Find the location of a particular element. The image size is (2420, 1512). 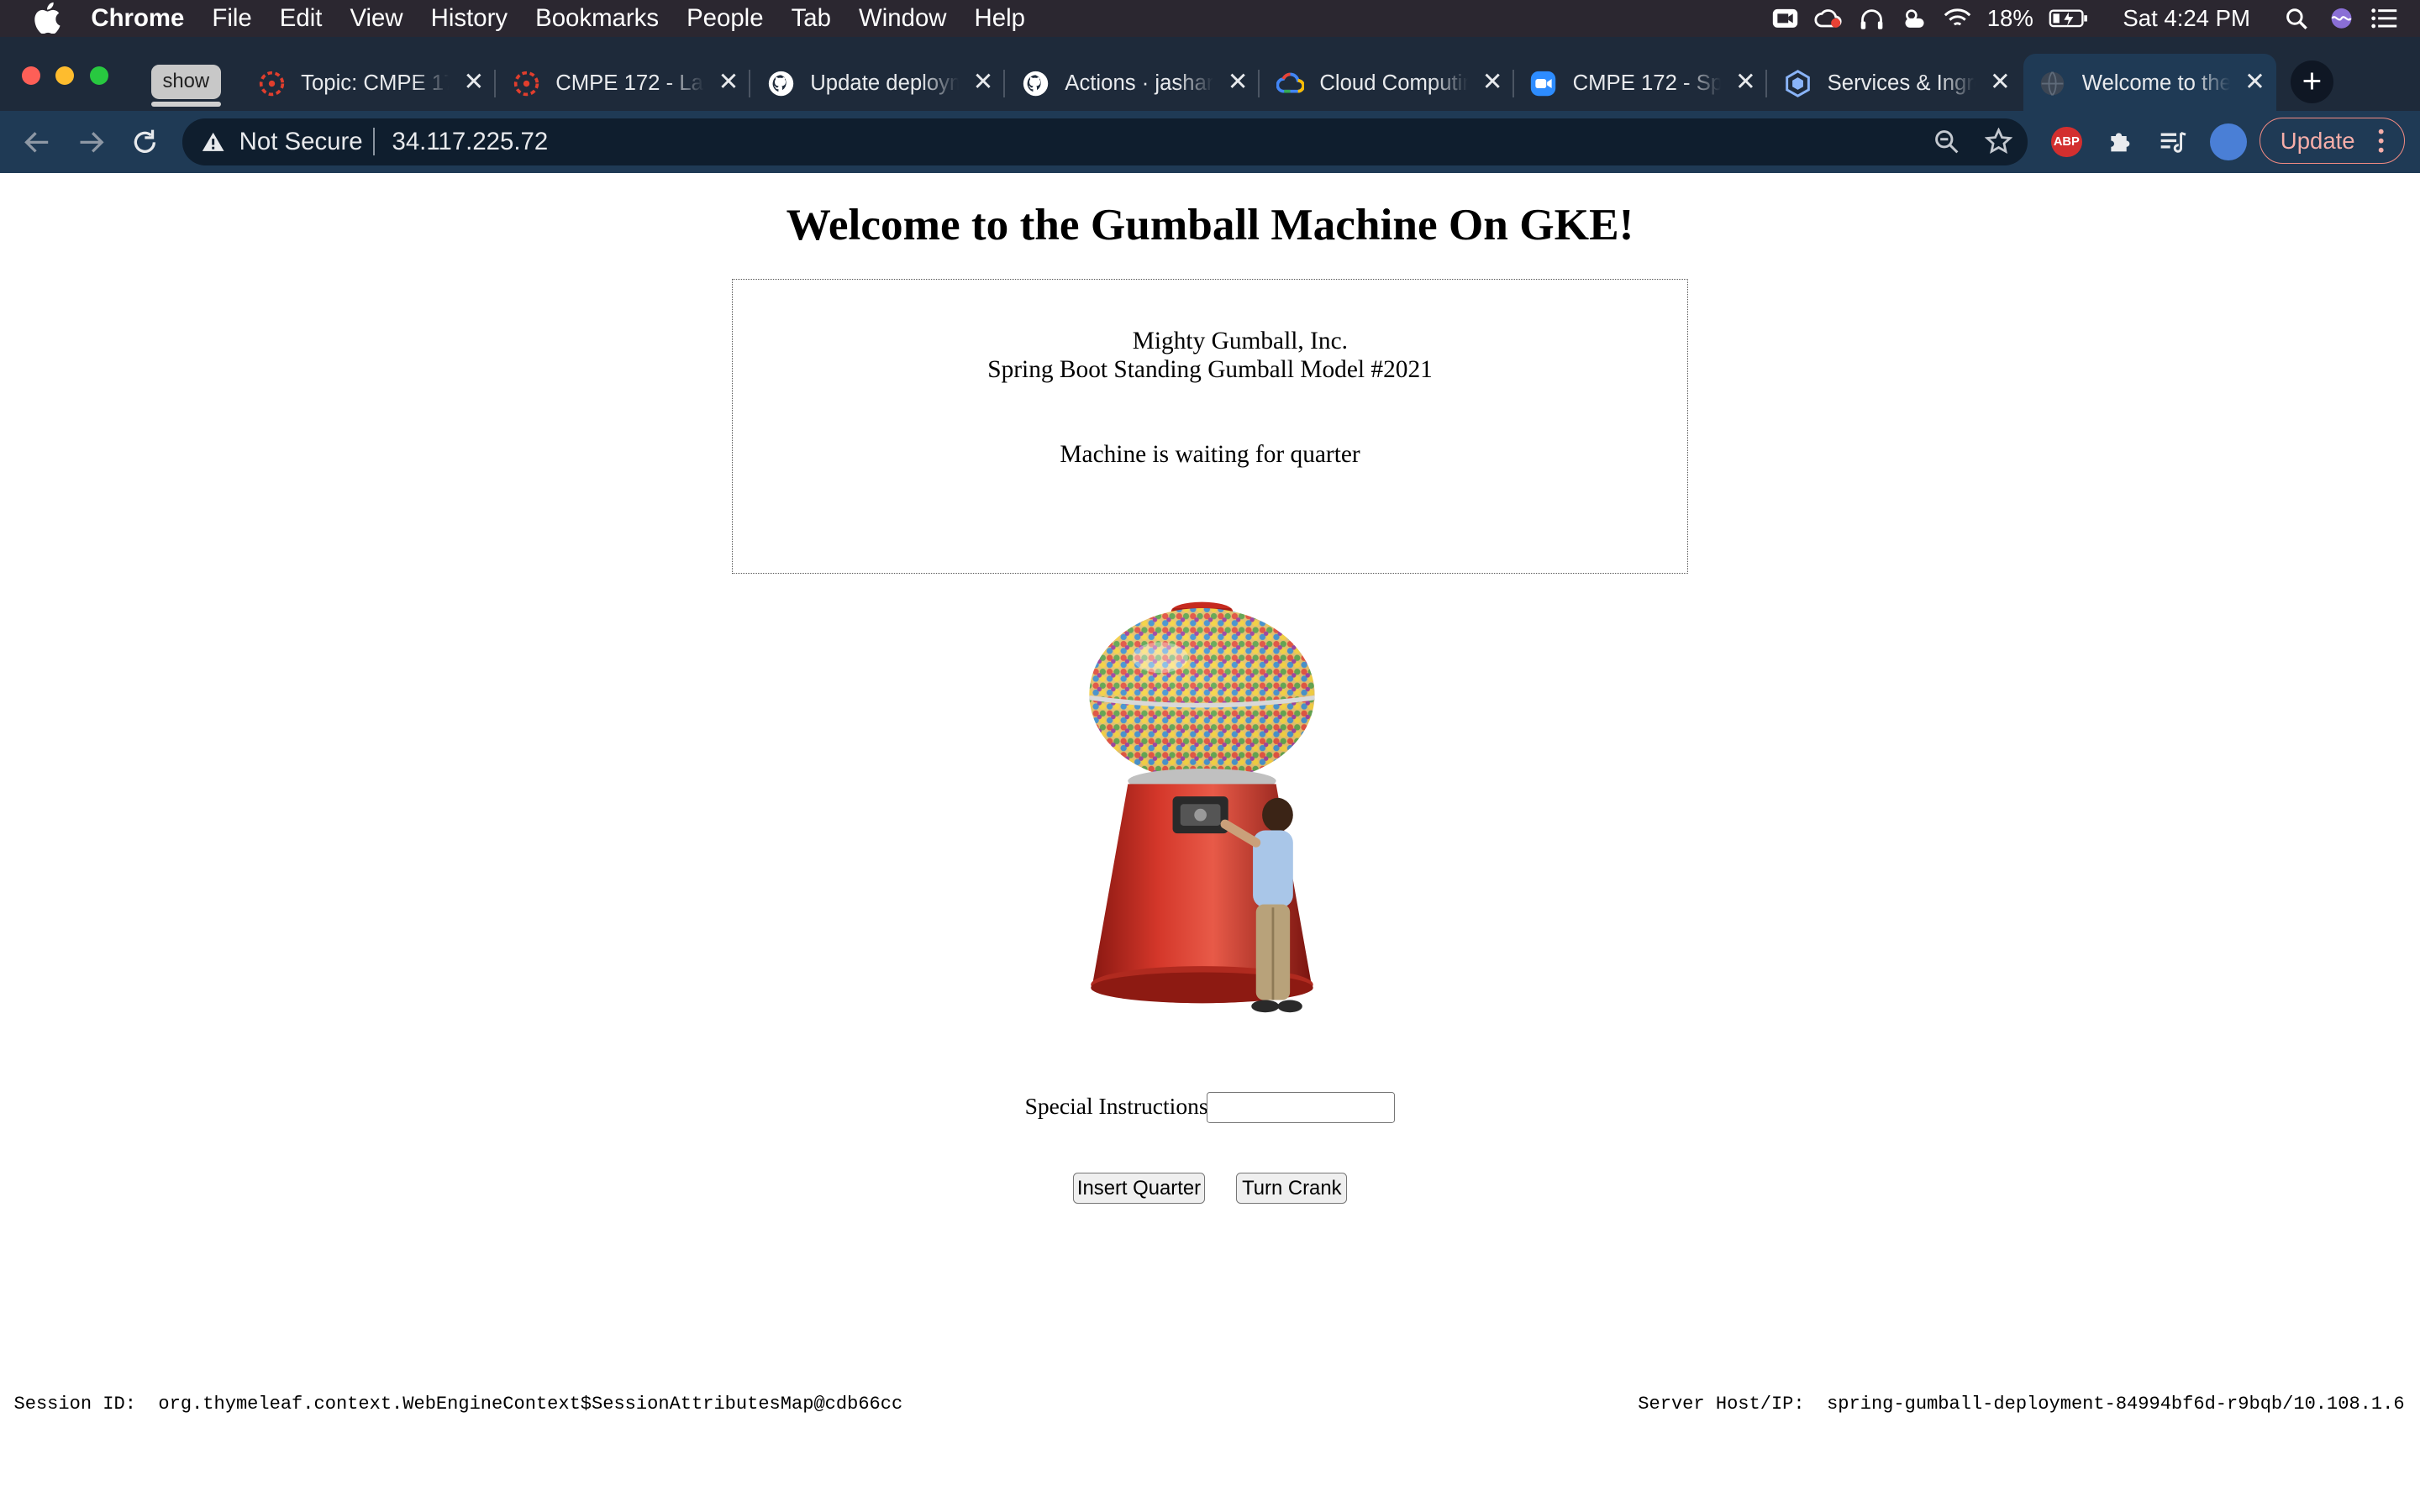

new-tab-button: + is located at coordinates (2312, 82).